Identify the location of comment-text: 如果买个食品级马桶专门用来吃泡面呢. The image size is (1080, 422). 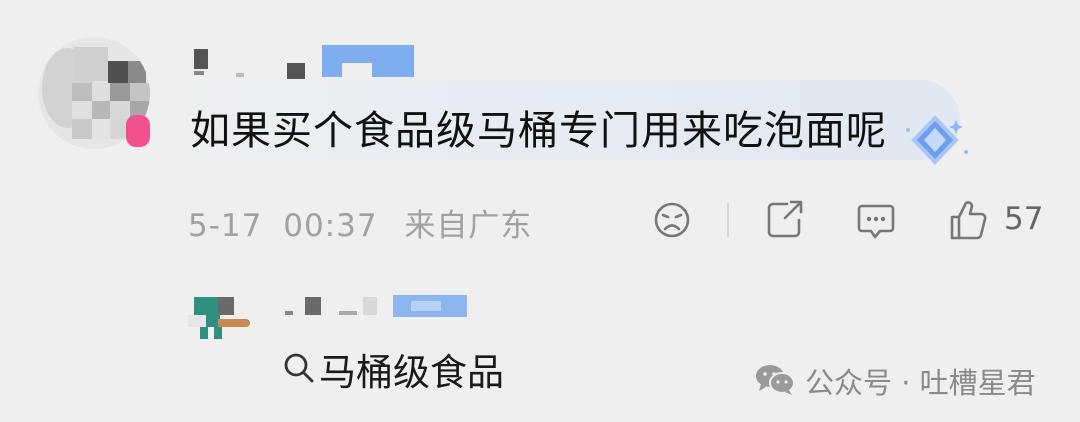
(538, 131).